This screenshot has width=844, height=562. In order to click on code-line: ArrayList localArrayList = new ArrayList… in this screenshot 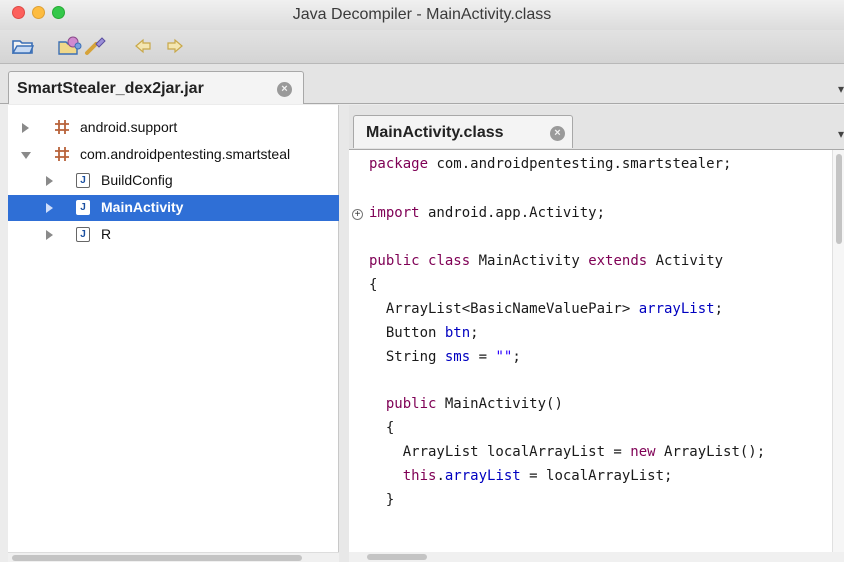, I will do `click(567, 456)`.